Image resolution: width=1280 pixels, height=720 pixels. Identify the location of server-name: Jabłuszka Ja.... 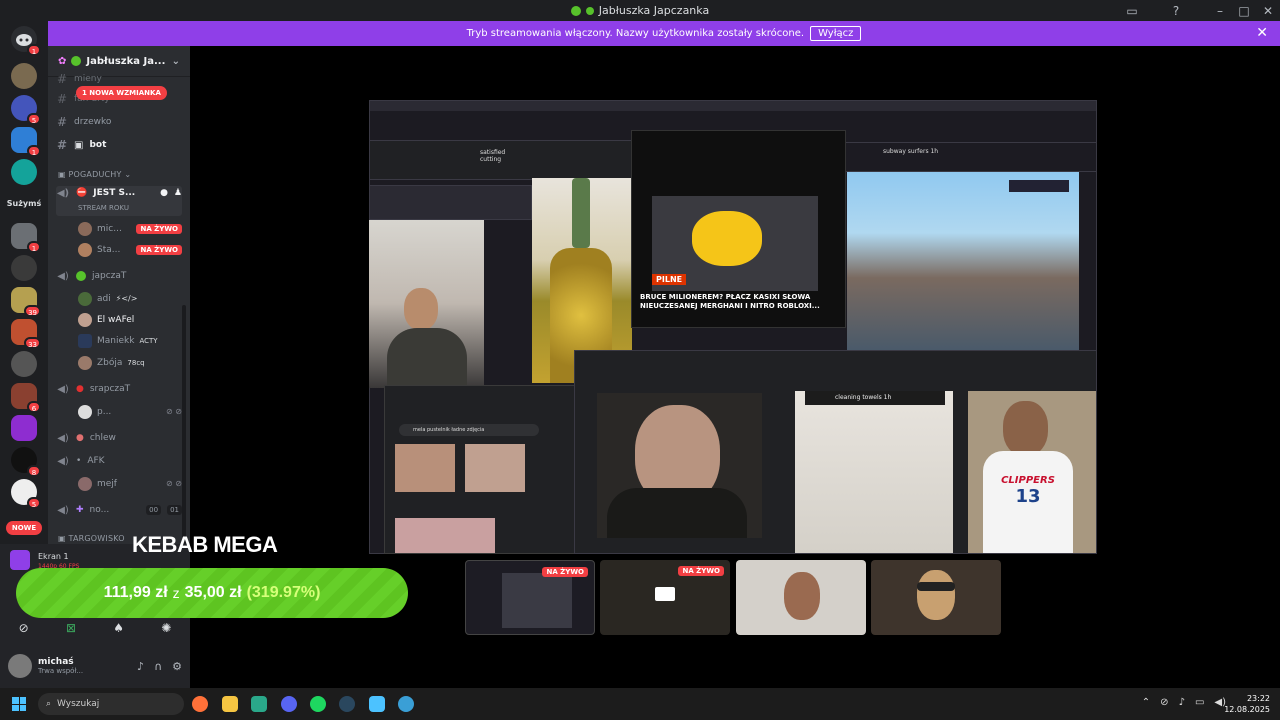
(126, 61).